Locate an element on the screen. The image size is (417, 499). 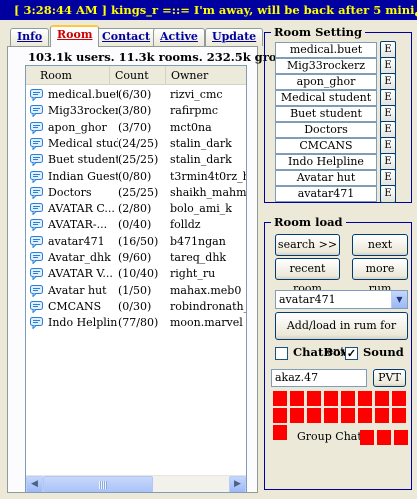
edit-room-button: E is located at coordinates (388, 194).